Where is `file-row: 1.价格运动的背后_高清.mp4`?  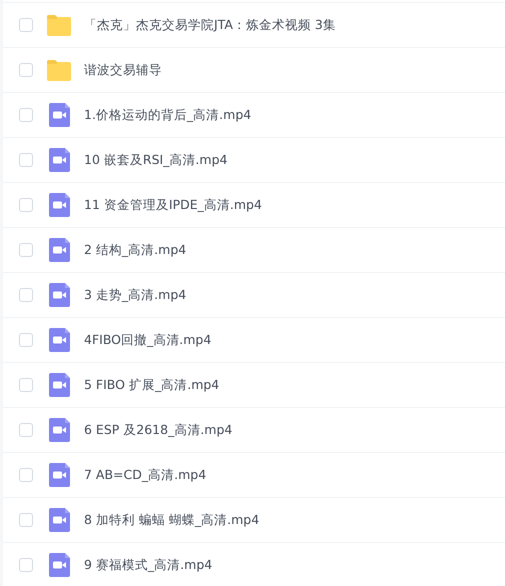 file-row: 1.价格运动的背后_高清.mp4 is located at coordinates (254, 114).